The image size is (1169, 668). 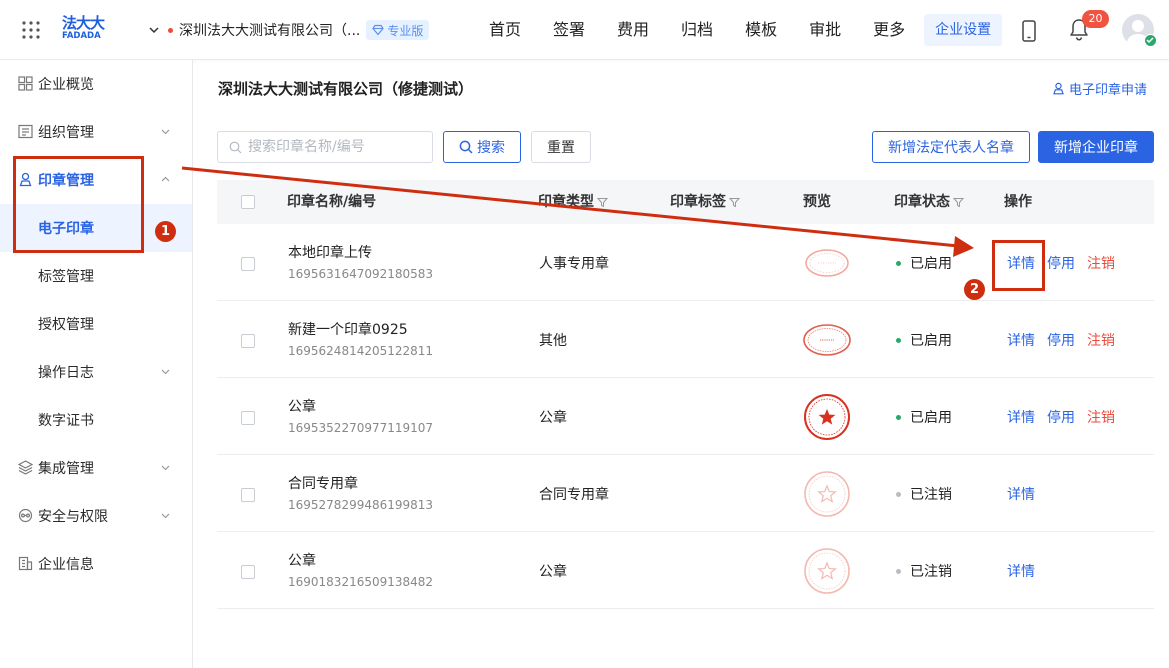 What do you see at coordinates (96, 516) in the screenshot?
I see `sidebar-item-security: 安全与权限` at bounding box center [96, 516].